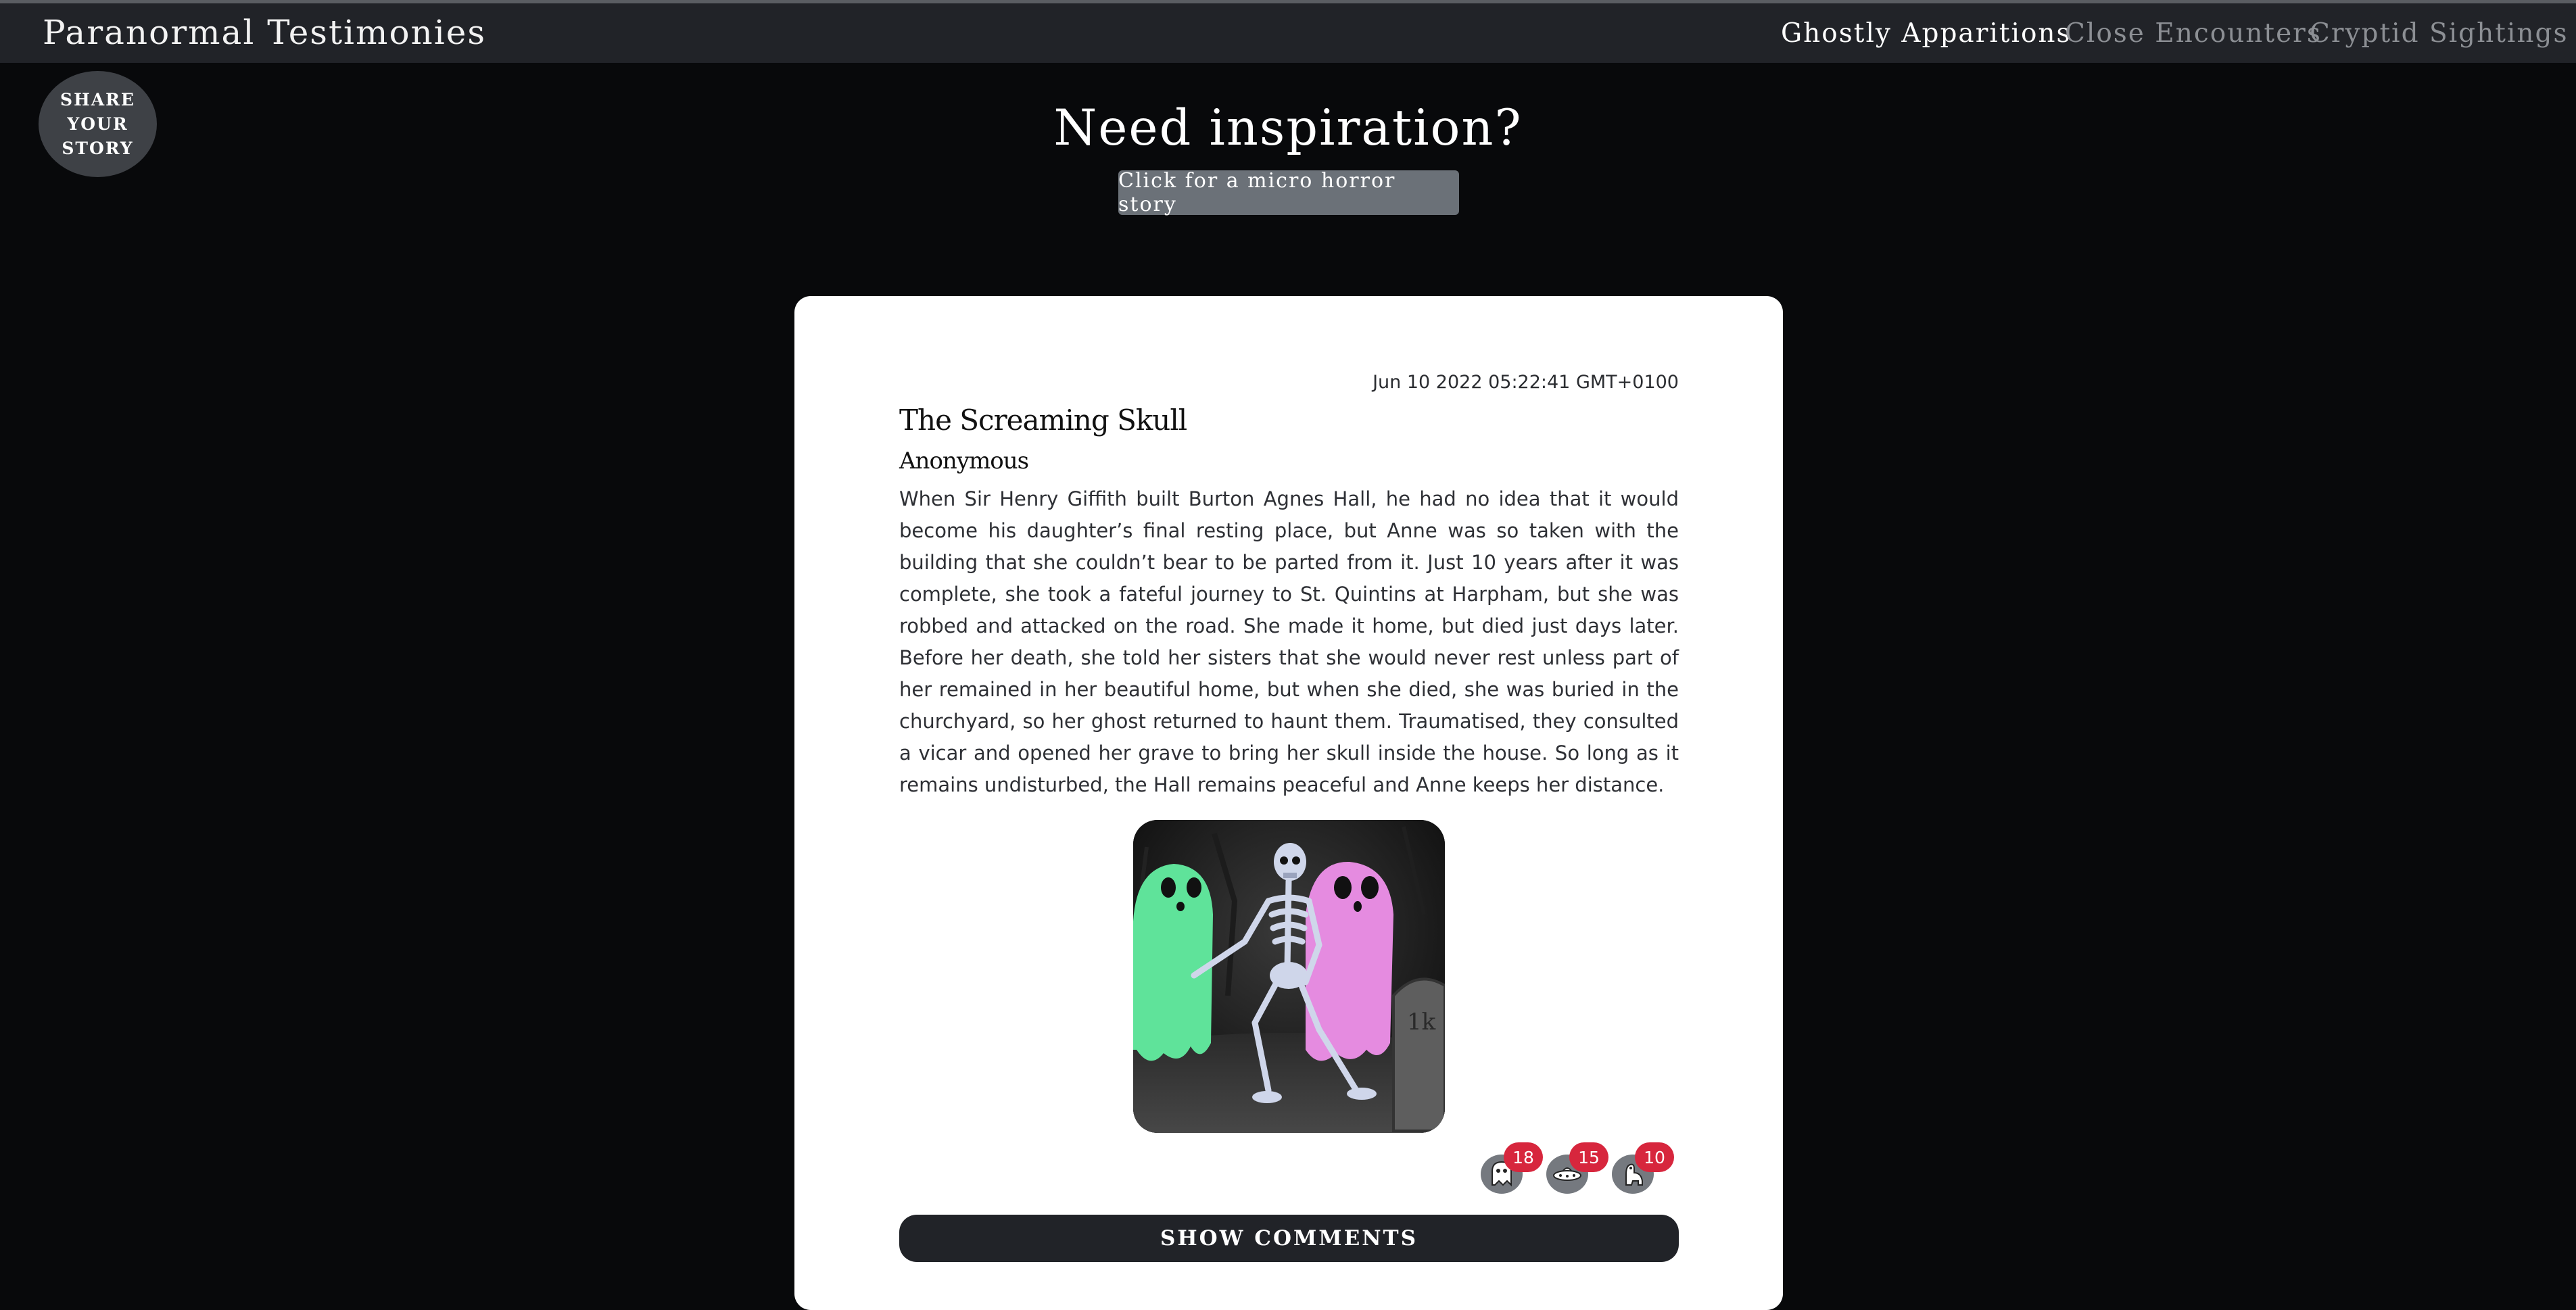 The width and height of the screenshot is (2576, 1310). Describe the element at coordinates (1043, 420) in the screenshot. I see `post-title: The Screaming Skull` at that location.